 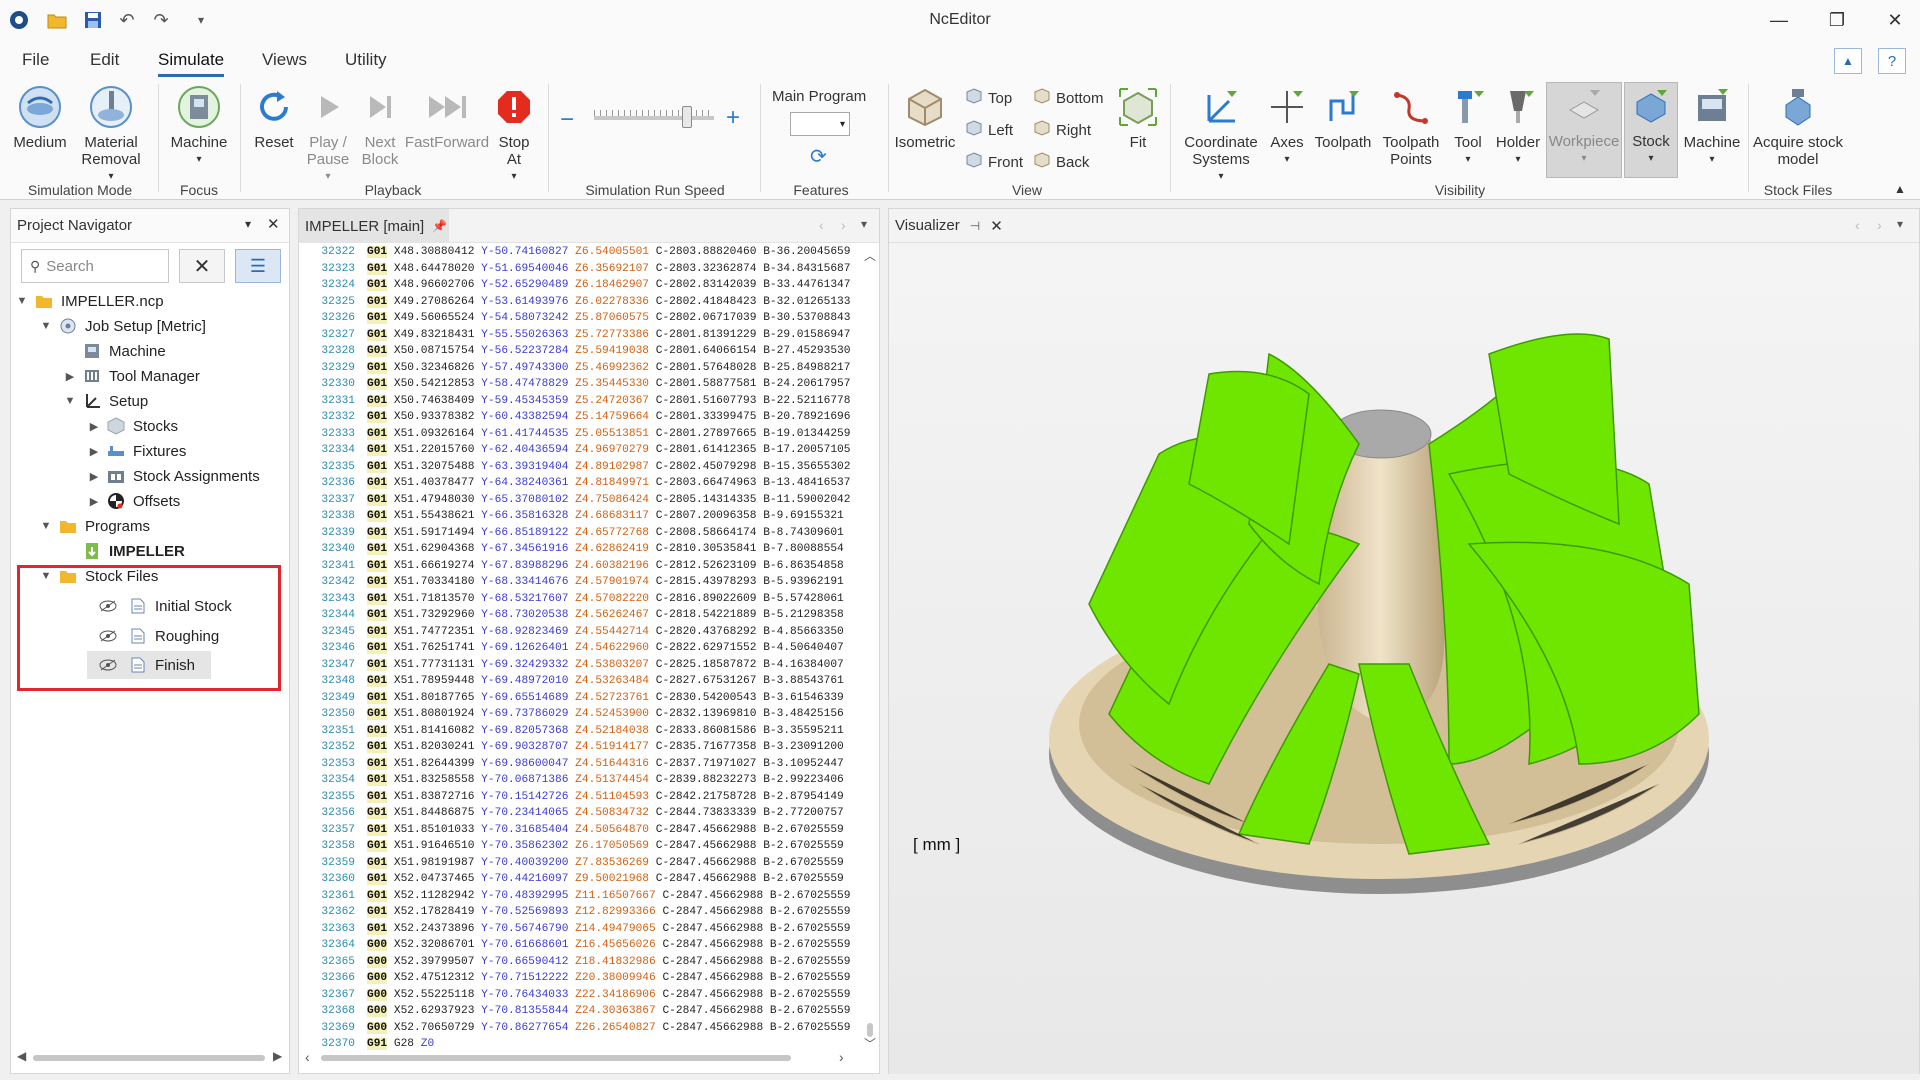 What do you see at coordinates (447, 117) in the screenshot?
I see `fast-forward-button: FastForward` at bounding box center [447, 117].